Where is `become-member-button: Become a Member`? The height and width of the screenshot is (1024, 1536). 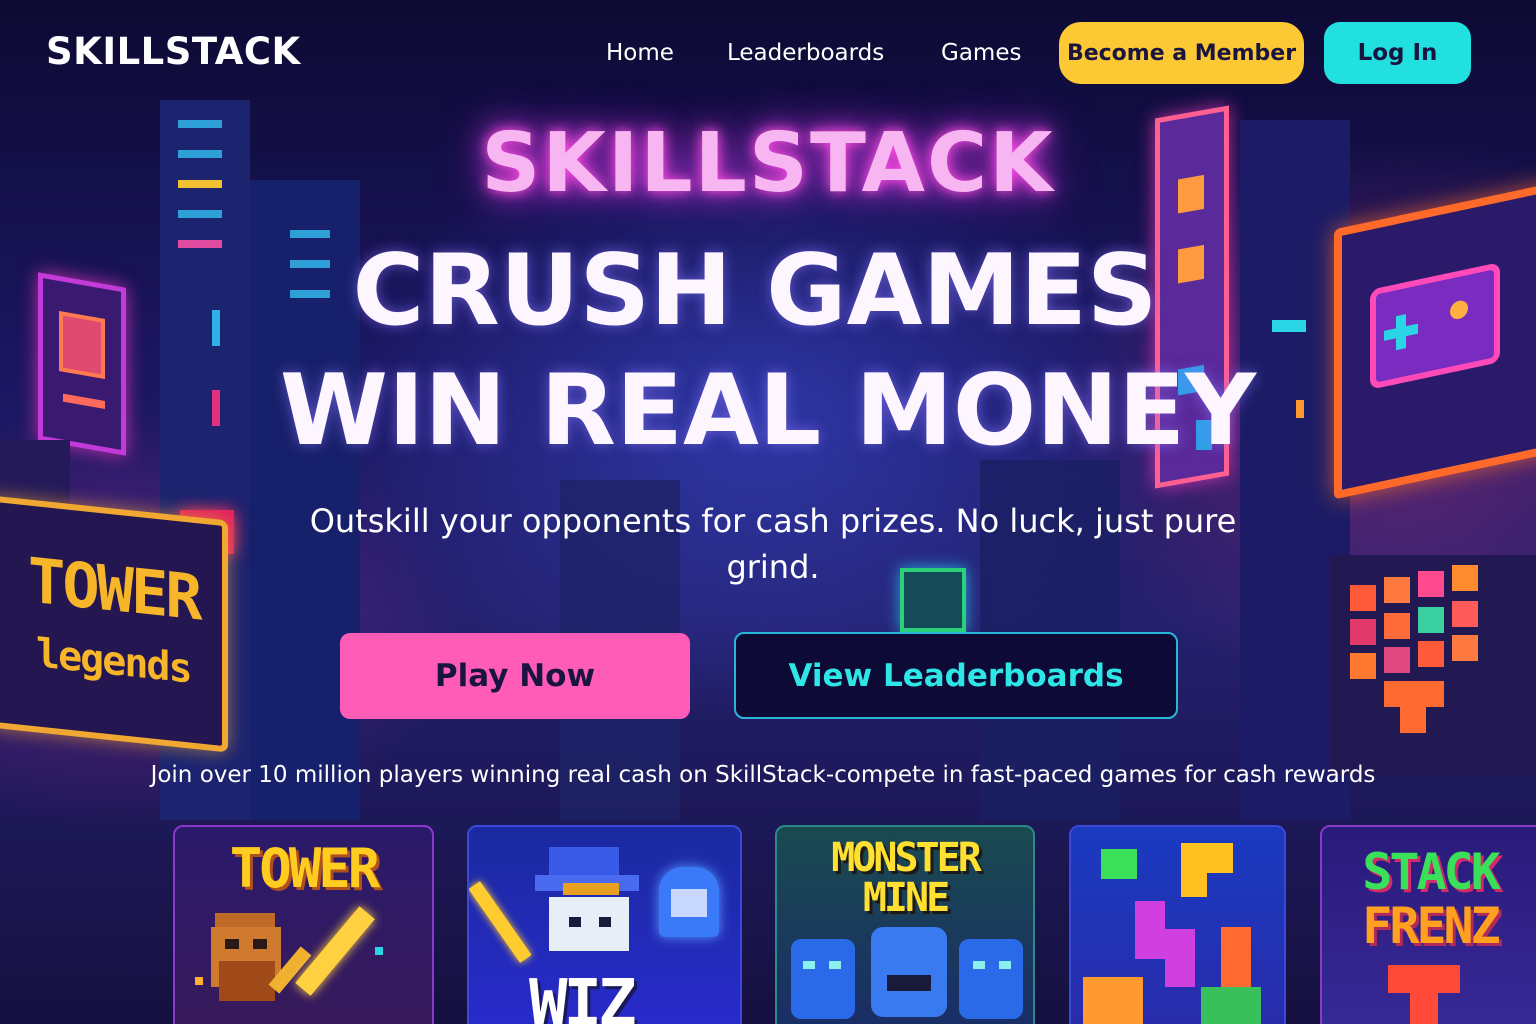
become-member-button: Become a Member is located at coordinates (1181, 53).